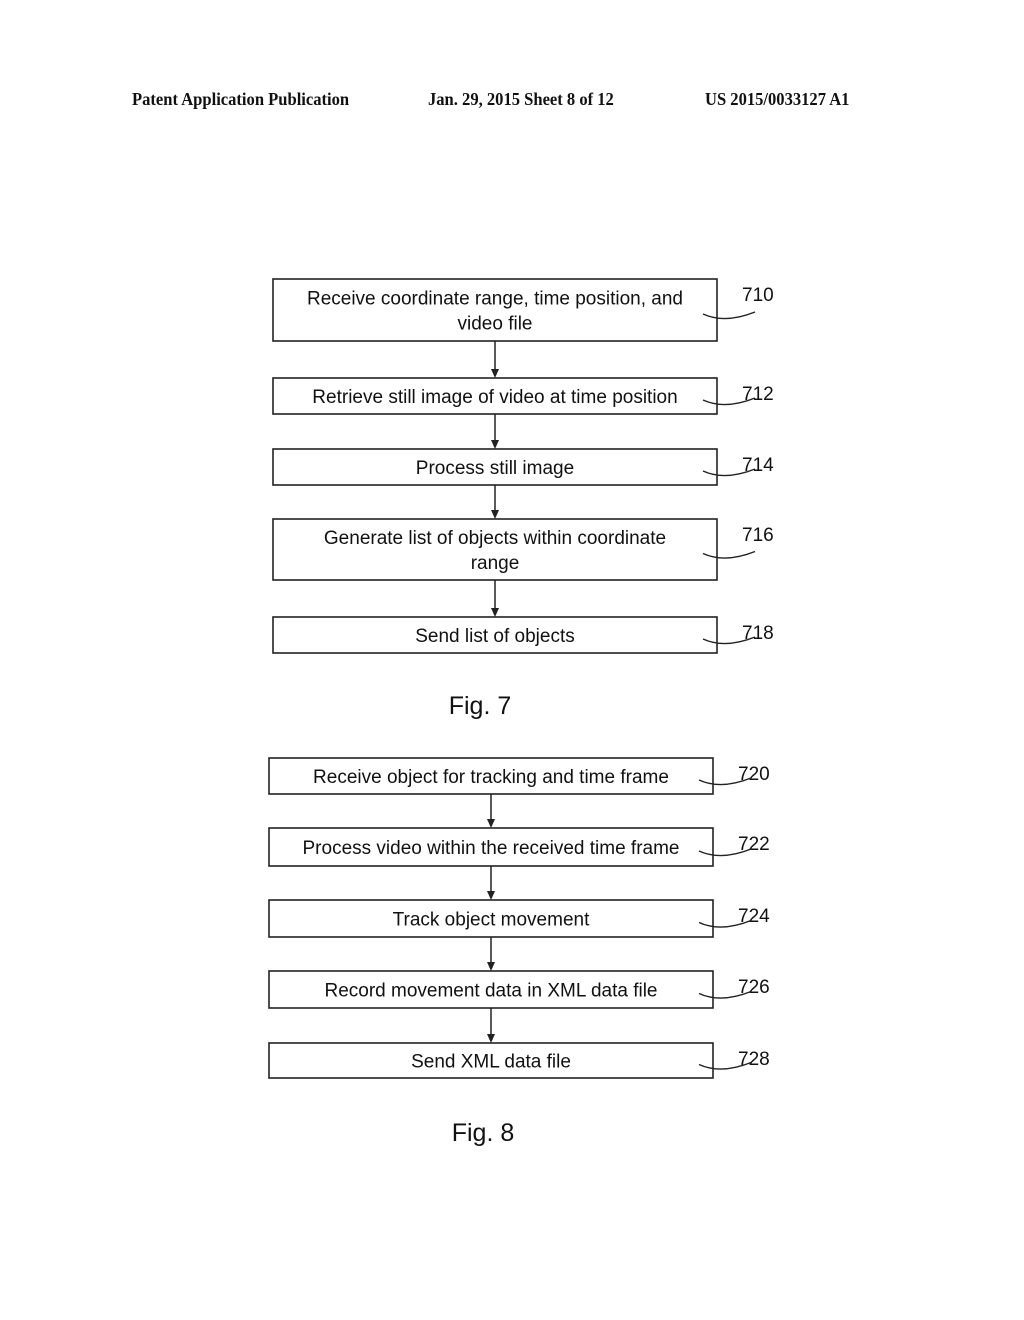 The width and height of the screenshot is (1024, 1320). What do you see at coordinates (758, 394) in the screenshot?
I see `reference-number: 712` at bounding box center [758, 394].